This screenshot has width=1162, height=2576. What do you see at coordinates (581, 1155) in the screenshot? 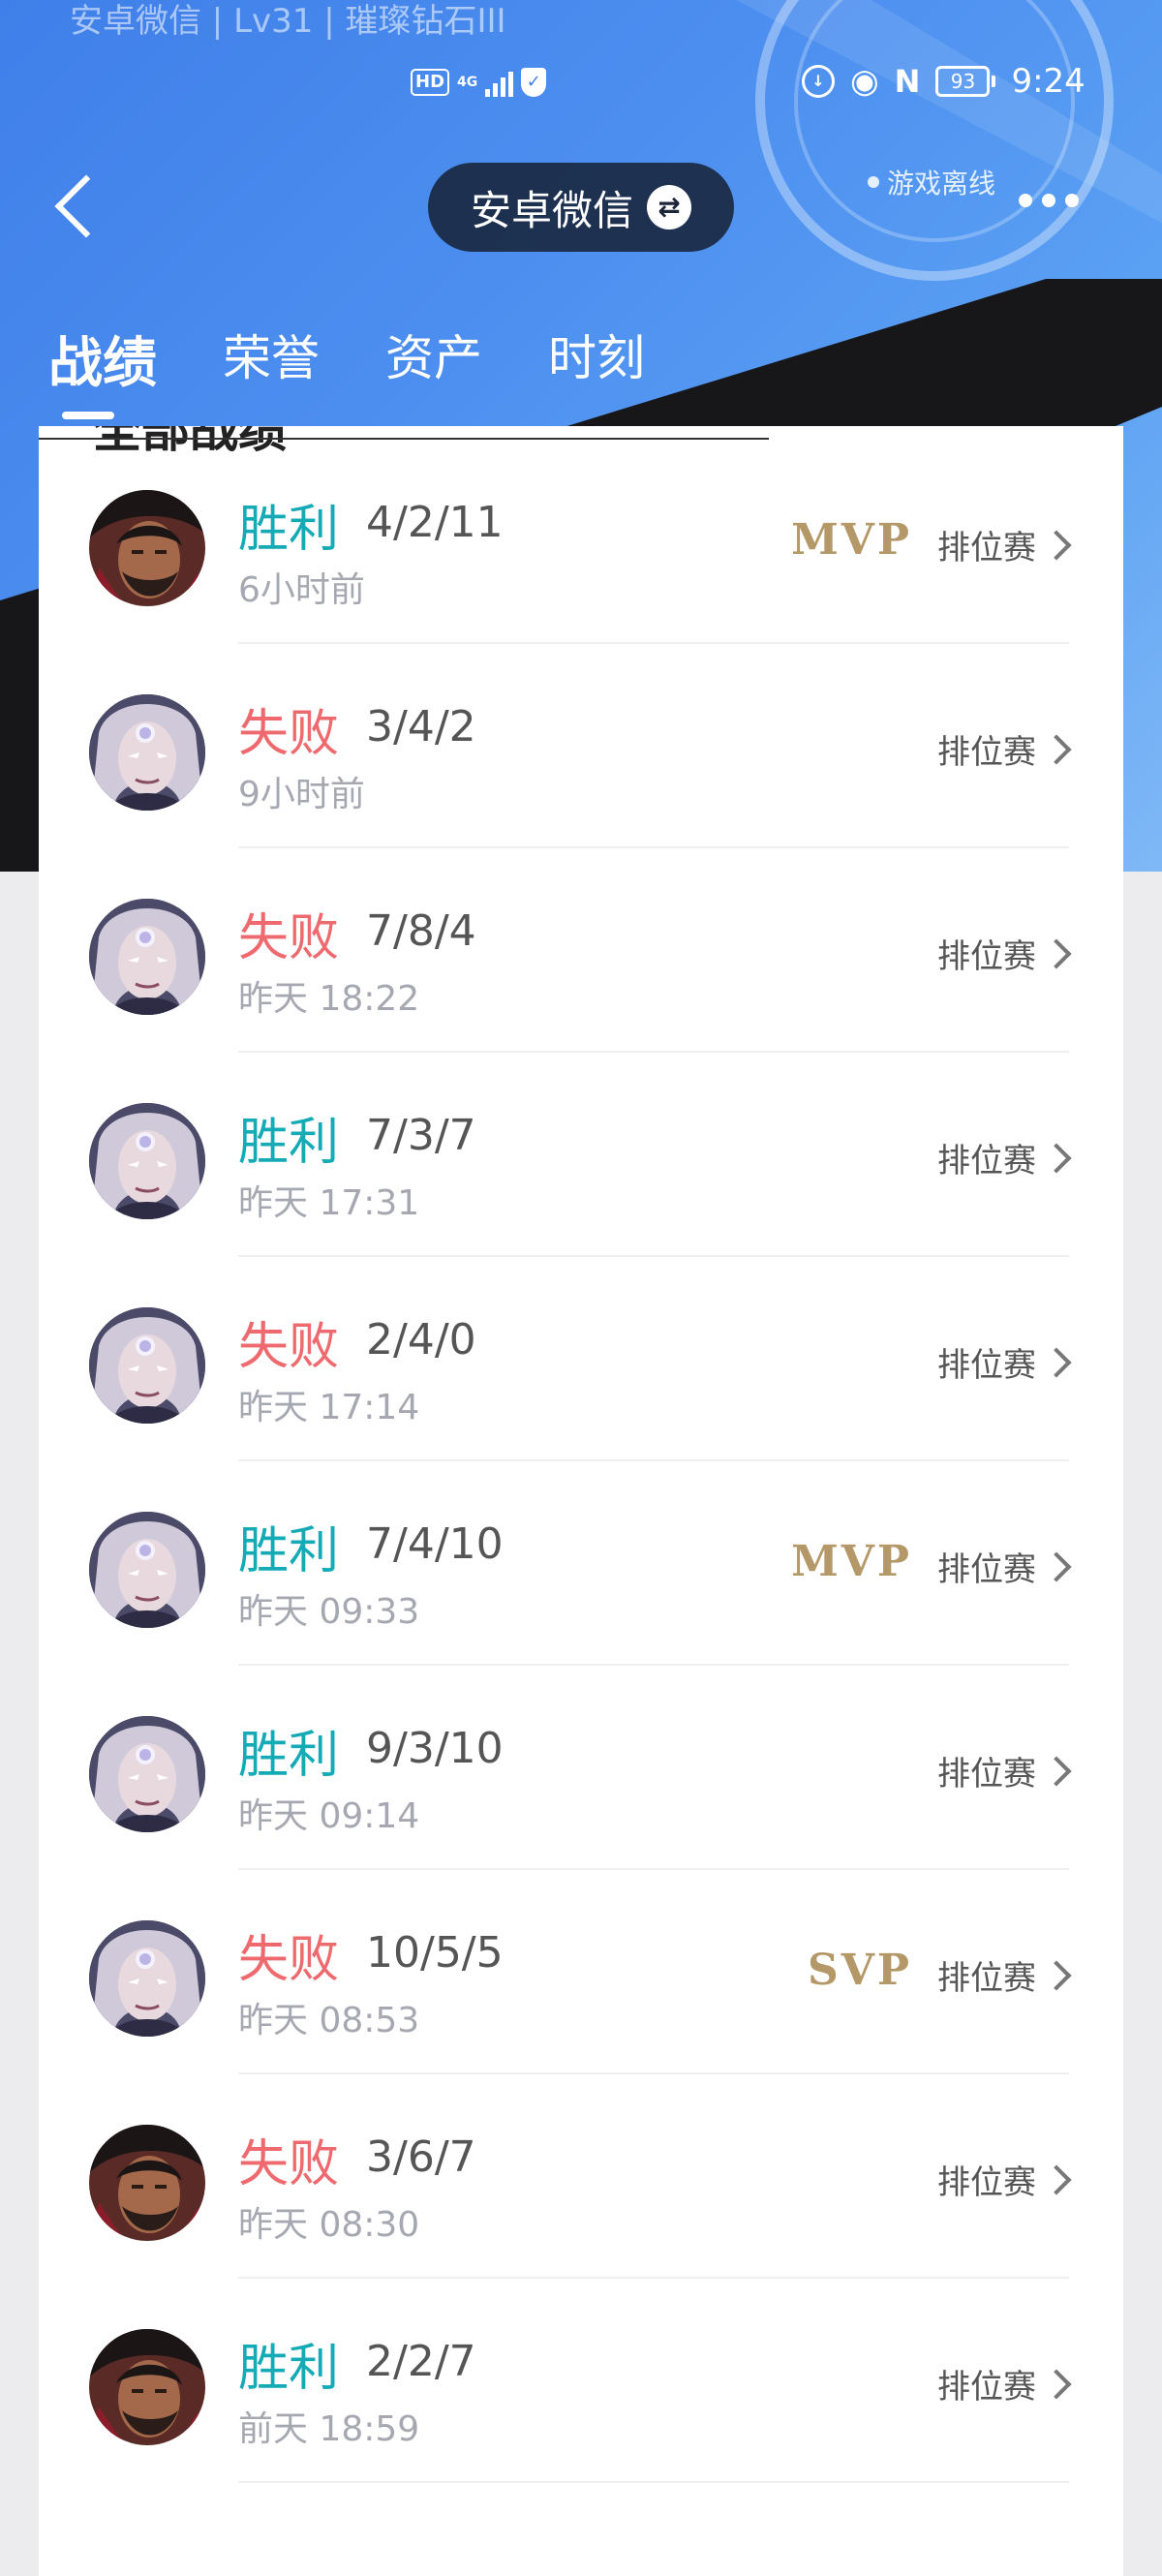
I see `match-row: 胜利 7/3/7 昨天 17:31 排位赛` at bounding box center [581, 1155].